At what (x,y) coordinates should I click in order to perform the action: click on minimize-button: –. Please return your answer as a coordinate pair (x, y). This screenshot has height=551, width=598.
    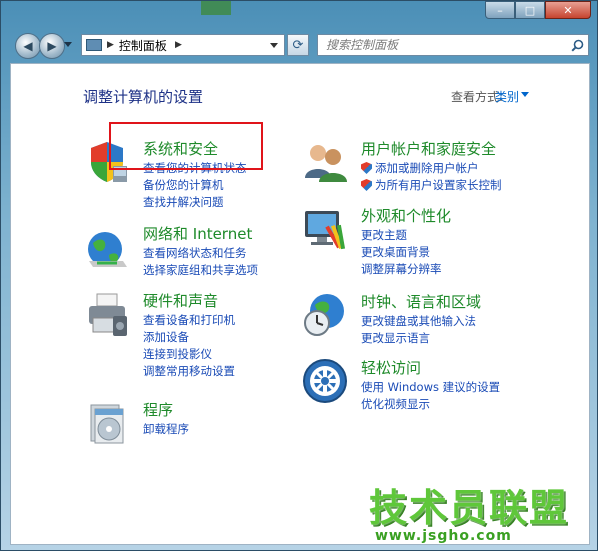
    Looking at the image, I should click on (500, 10).